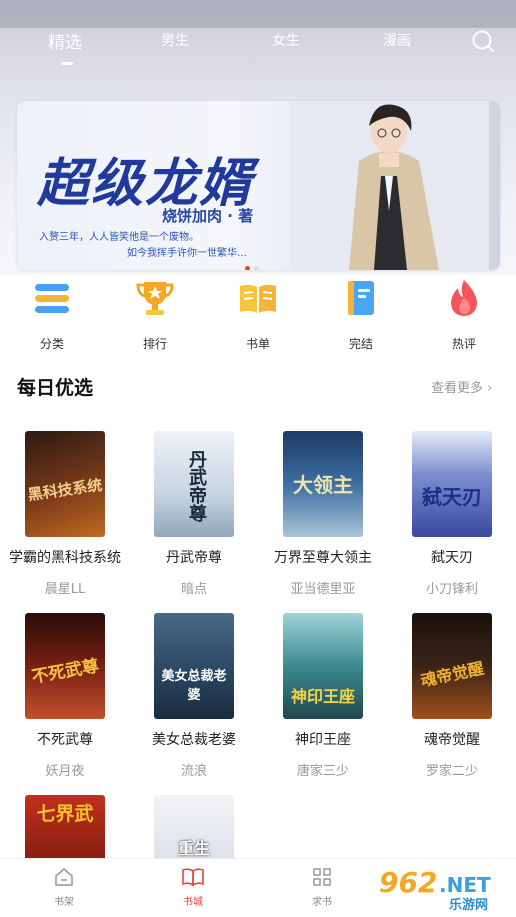 The height and width of the screenshot is (917, 516). Describe the element at coordinates (119, 237) in the screenshot. I see `banner-tagline-1: 入赘三年，人人皆笑他是一个废物。` at that location.